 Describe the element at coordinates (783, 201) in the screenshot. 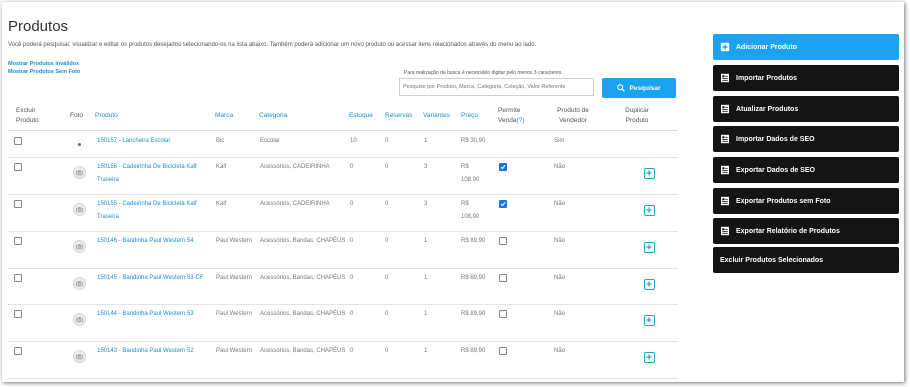

I see `sidebar-button-label: Exportar Produtos sem Foto` at that location.